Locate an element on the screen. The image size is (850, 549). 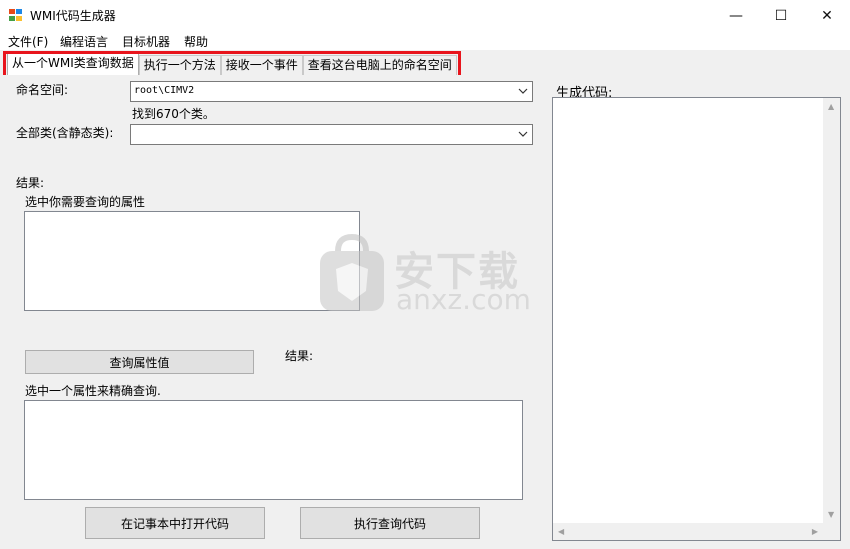
results-label-2: 结果: is located at coordinates (299, 356).